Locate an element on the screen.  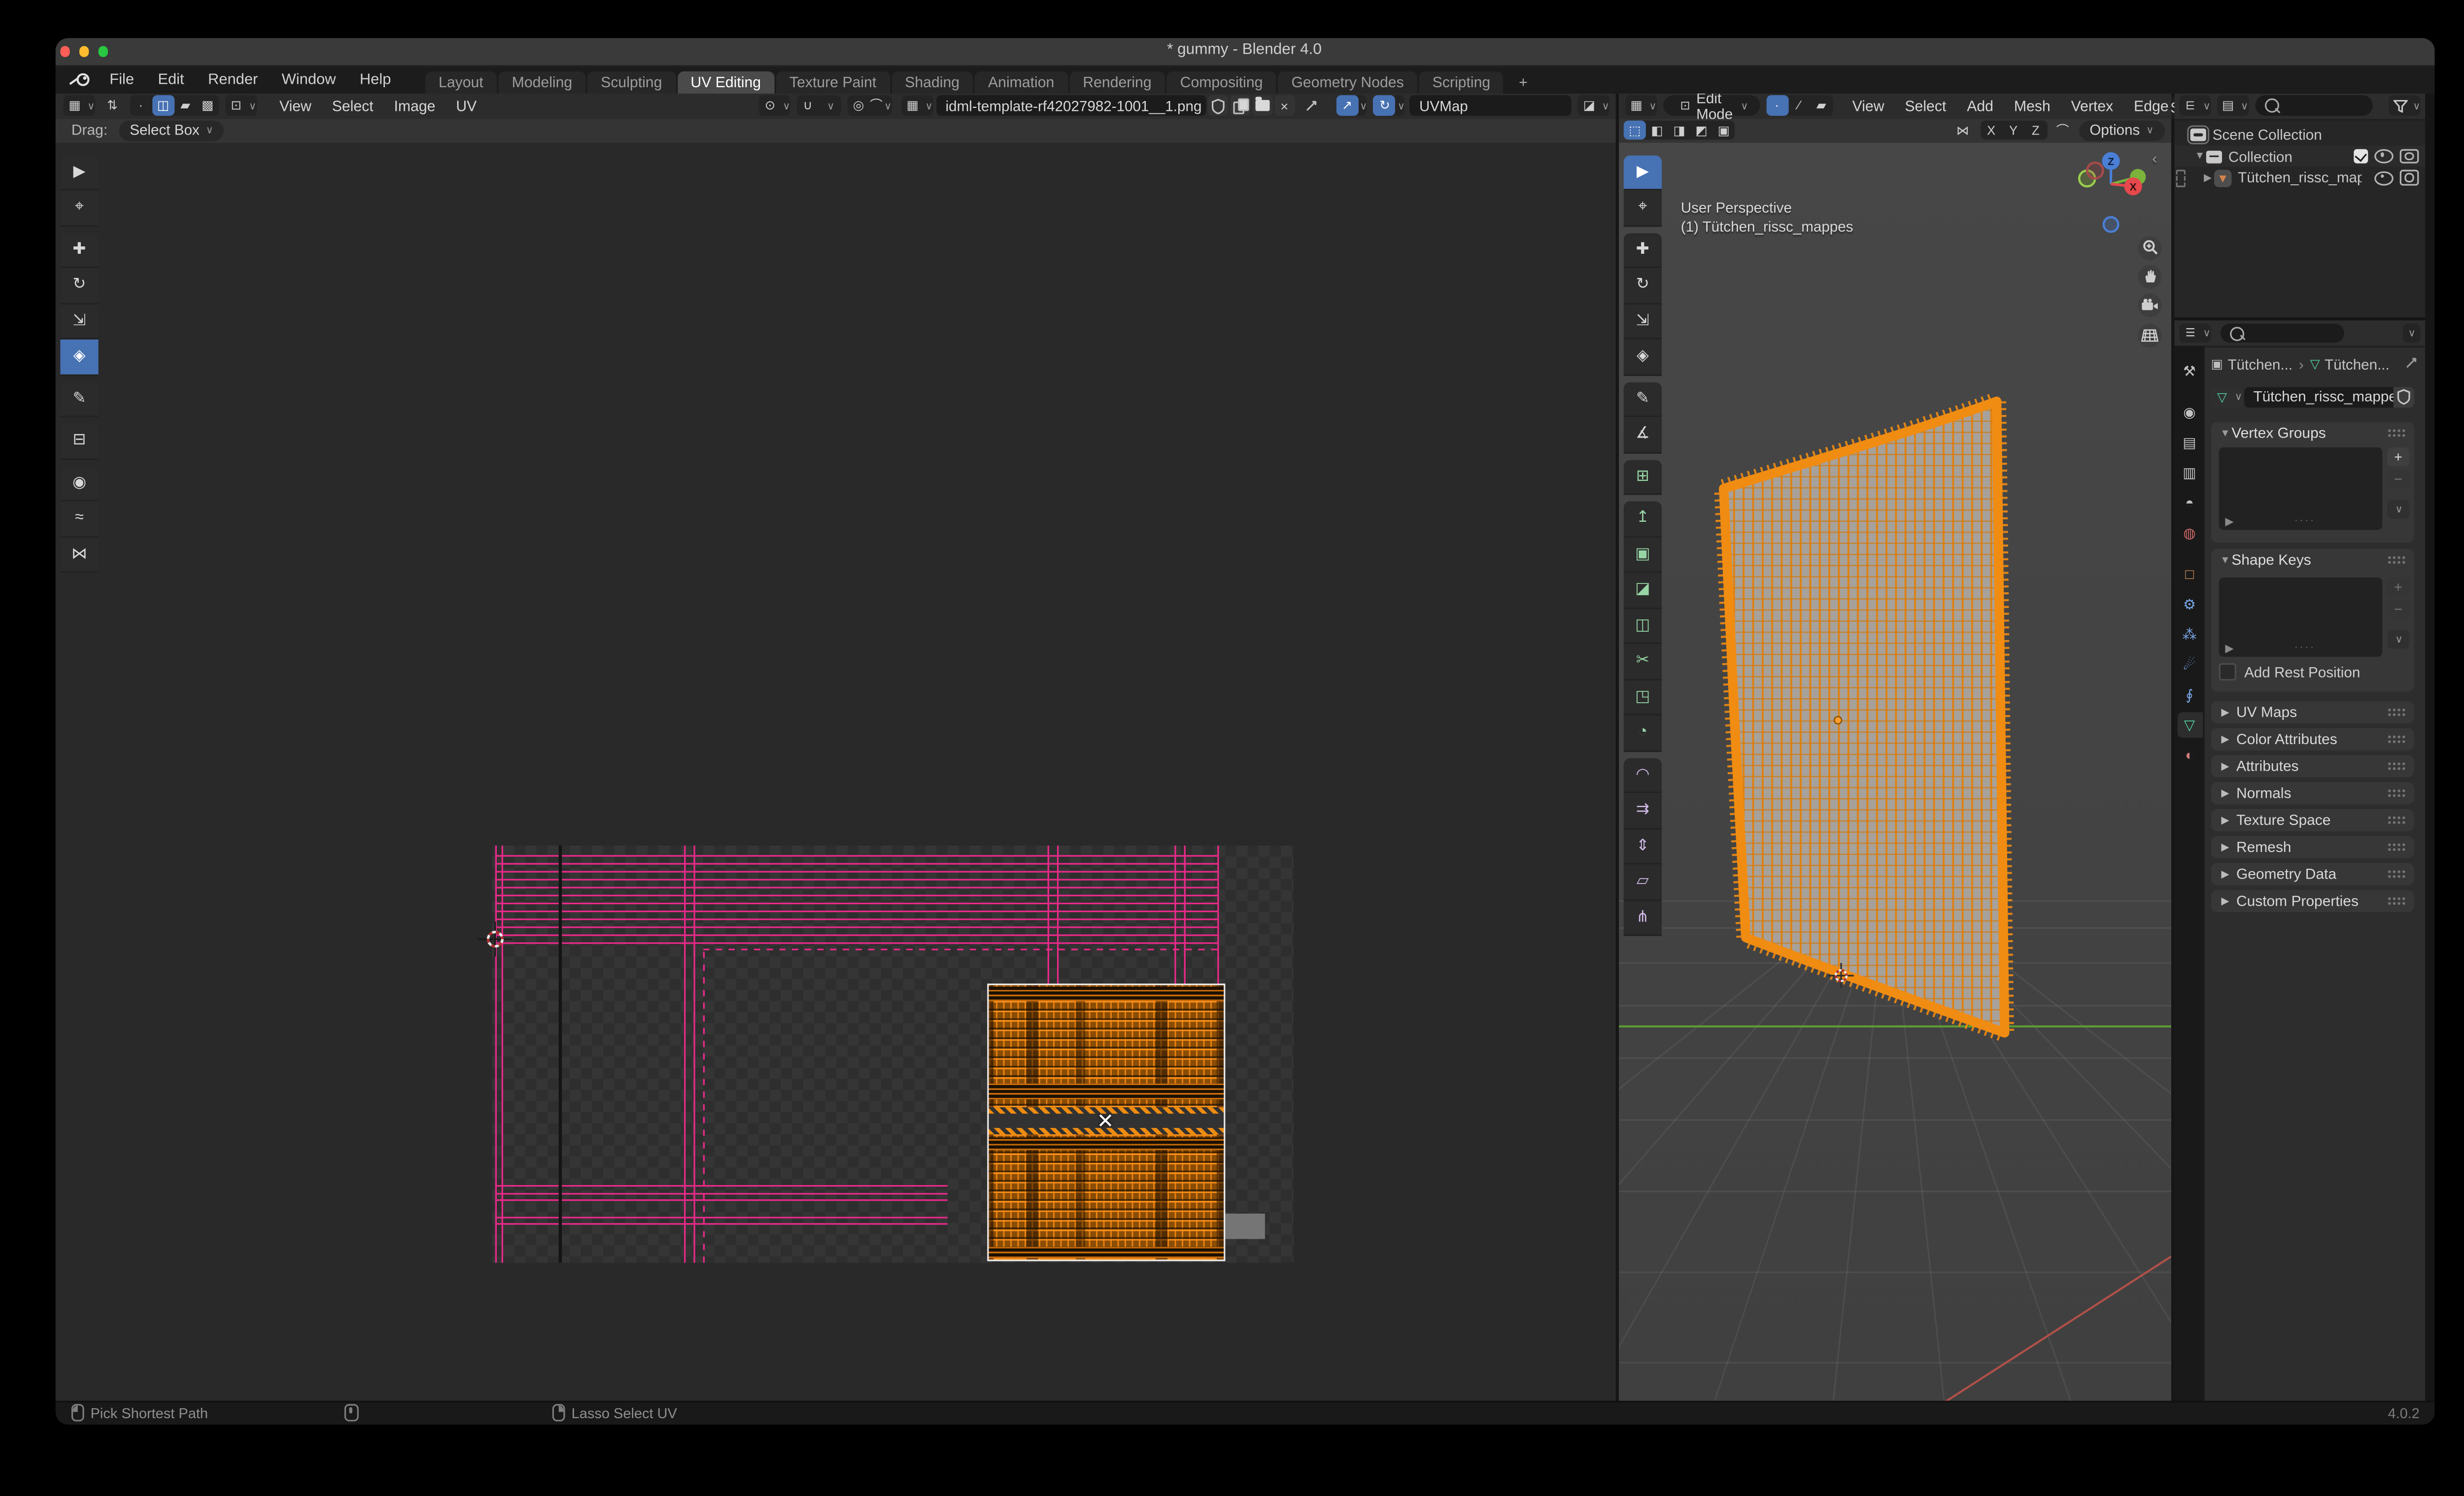
uv-select-island-button: ▩ is located at coordinates (208, 105).